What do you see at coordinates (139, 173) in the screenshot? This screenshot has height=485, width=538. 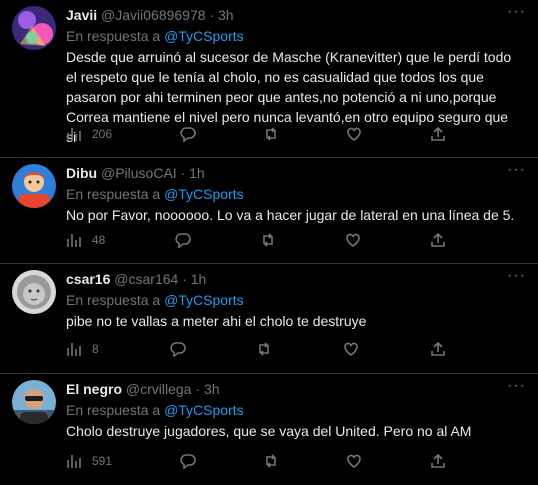 I see `user-handle: @PilusoCAI` at bounding box center [139, 173].